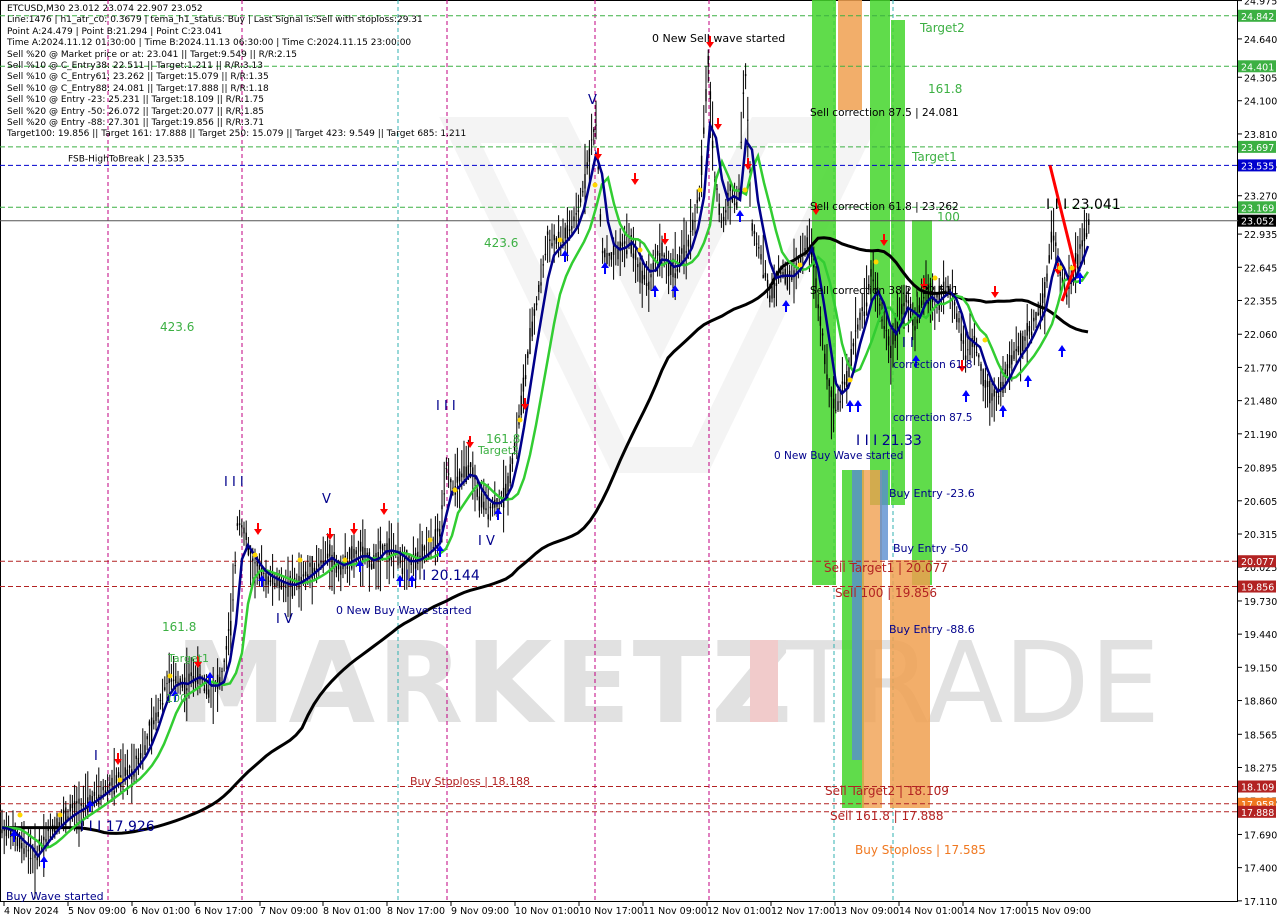  Describe the element at coordinates (176, 698) in the screenshot. I see `annotation: 100` at that location.